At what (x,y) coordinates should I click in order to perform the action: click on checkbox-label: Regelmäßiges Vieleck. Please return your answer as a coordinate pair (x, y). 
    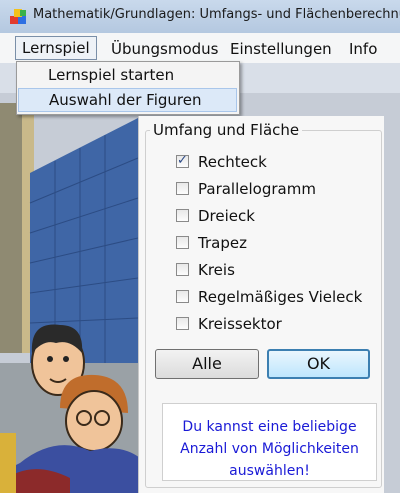
    Looking at the image, I should click on (280, 297).